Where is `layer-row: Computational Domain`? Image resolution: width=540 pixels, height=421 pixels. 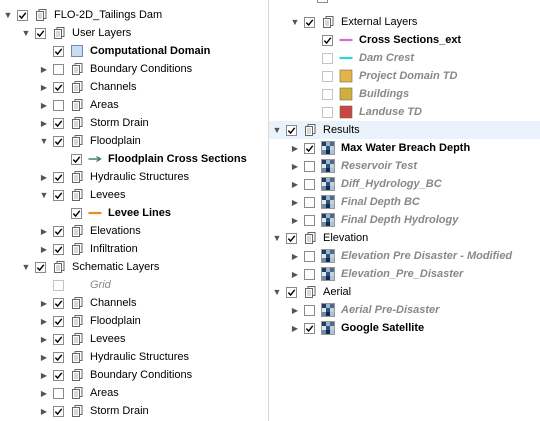 layer-row: Computational Domain is located at coordinates (134, 51).